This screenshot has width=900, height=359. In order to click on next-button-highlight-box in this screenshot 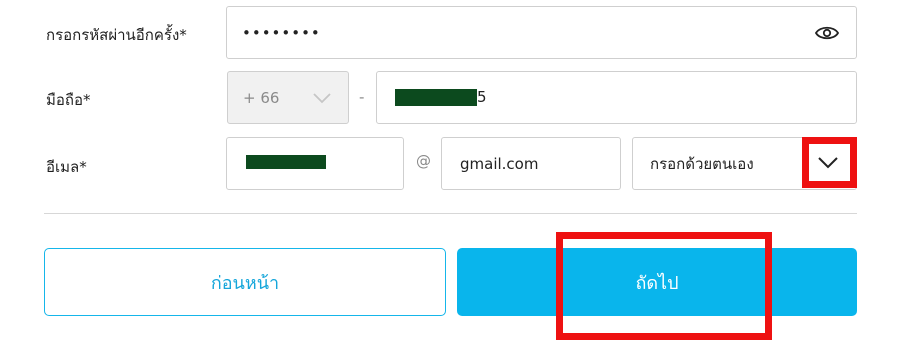, I will do `click(664, 286)`.